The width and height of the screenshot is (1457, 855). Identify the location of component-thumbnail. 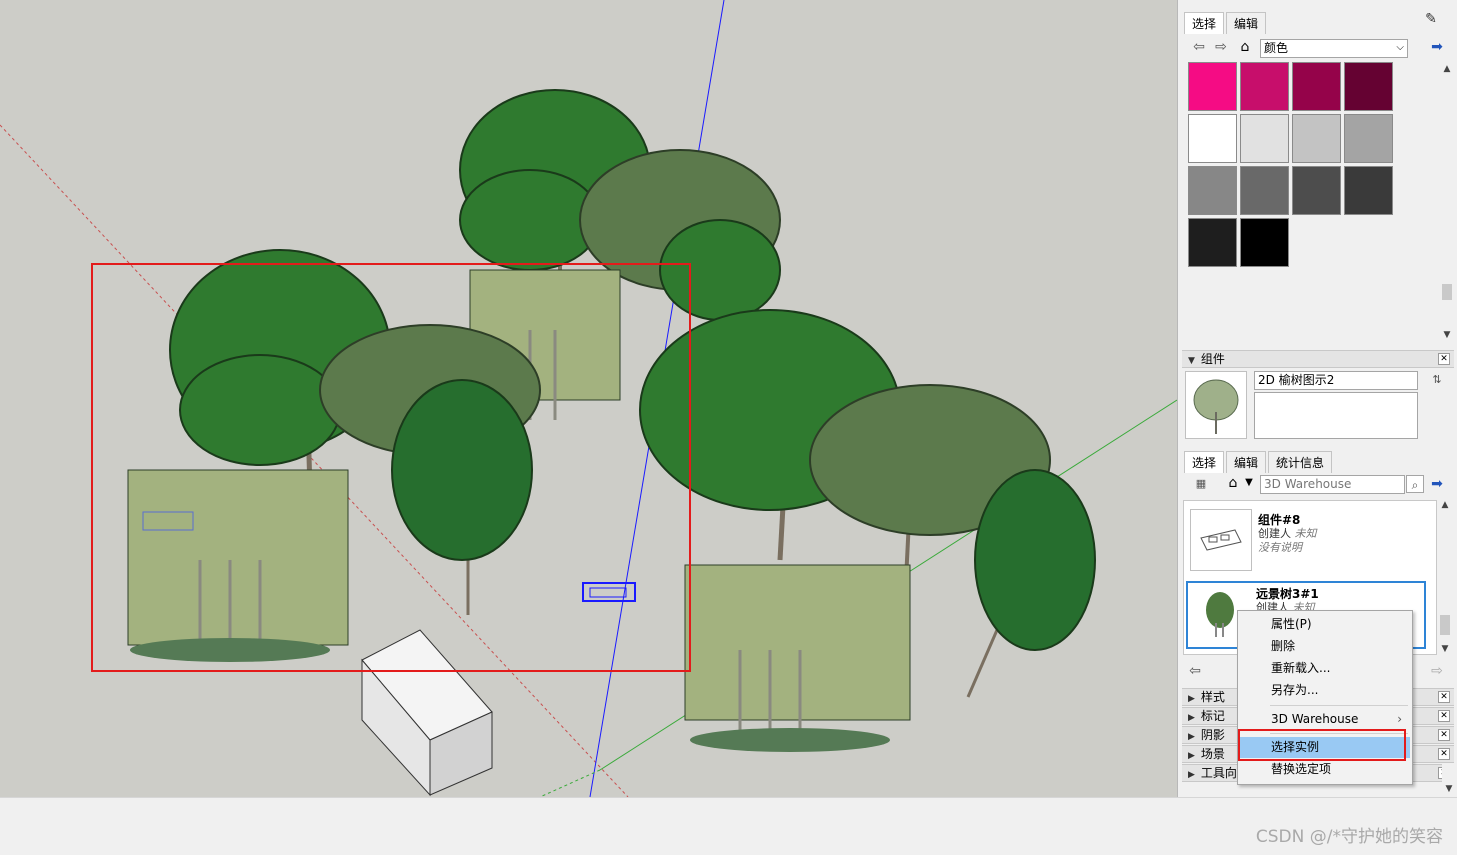
(1221, 540).